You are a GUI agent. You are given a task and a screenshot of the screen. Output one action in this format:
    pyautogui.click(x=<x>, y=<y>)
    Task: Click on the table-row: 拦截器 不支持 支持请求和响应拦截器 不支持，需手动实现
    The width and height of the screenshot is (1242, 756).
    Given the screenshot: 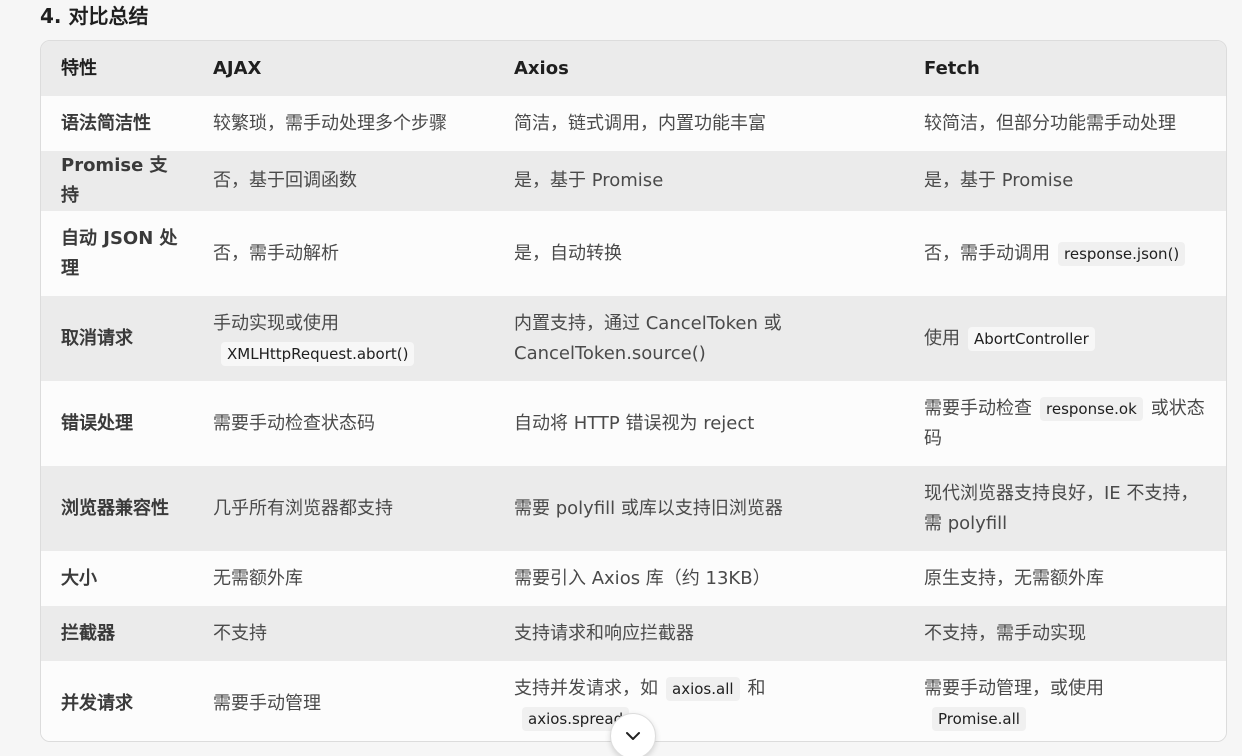 What is the action you would take?
    pyautogui.click(x=633, y=633)
    